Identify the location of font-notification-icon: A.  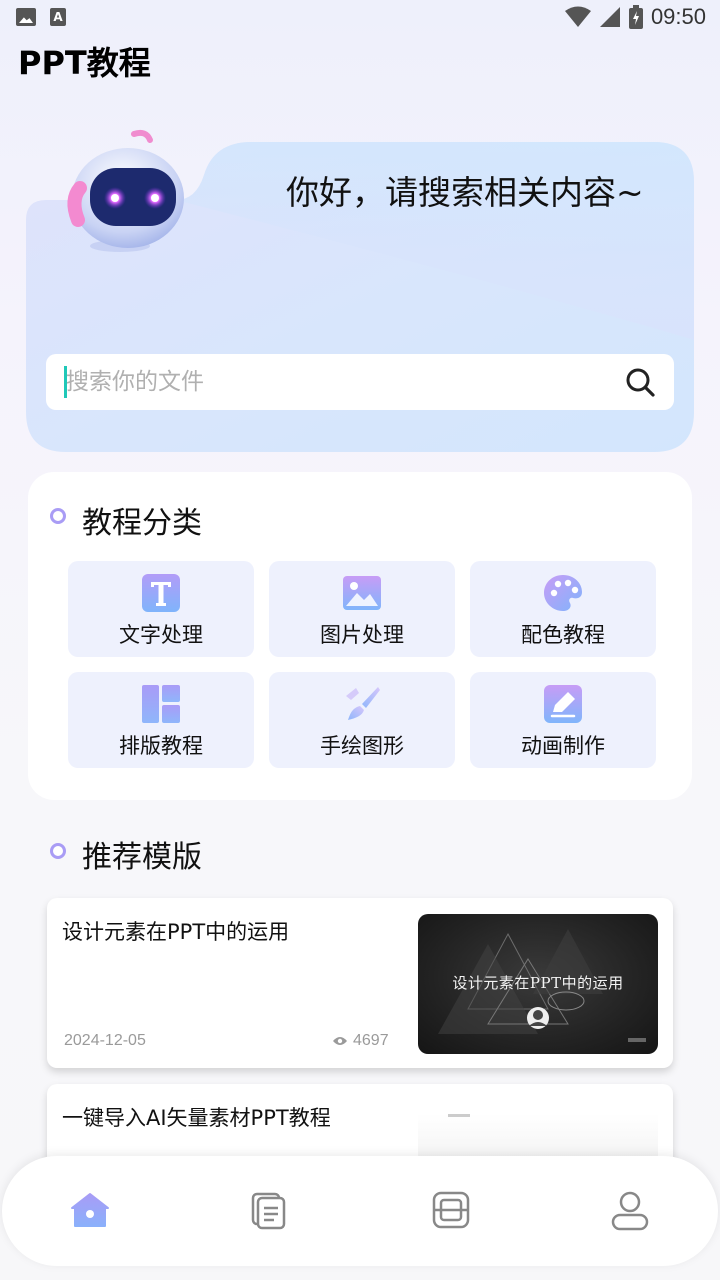
(58, 17).